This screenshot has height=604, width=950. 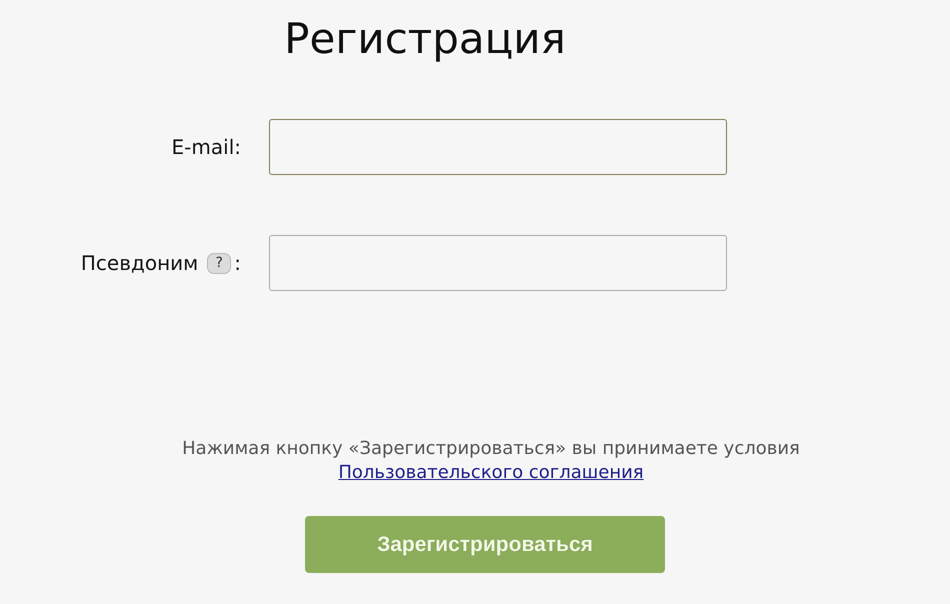 I want to click on label-colon: :, so click(x=237, y=263).